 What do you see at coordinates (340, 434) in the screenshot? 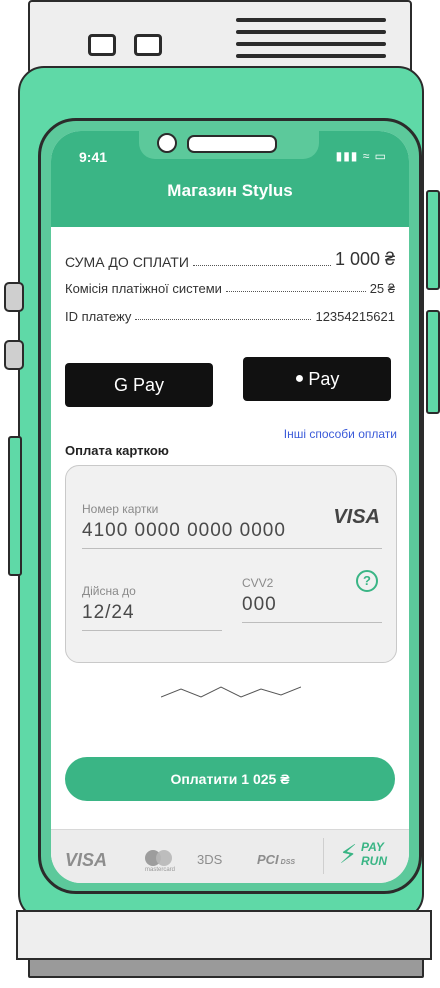
I see `other-methods-link: Інші способи оплати` at bounding box center [340, 434].